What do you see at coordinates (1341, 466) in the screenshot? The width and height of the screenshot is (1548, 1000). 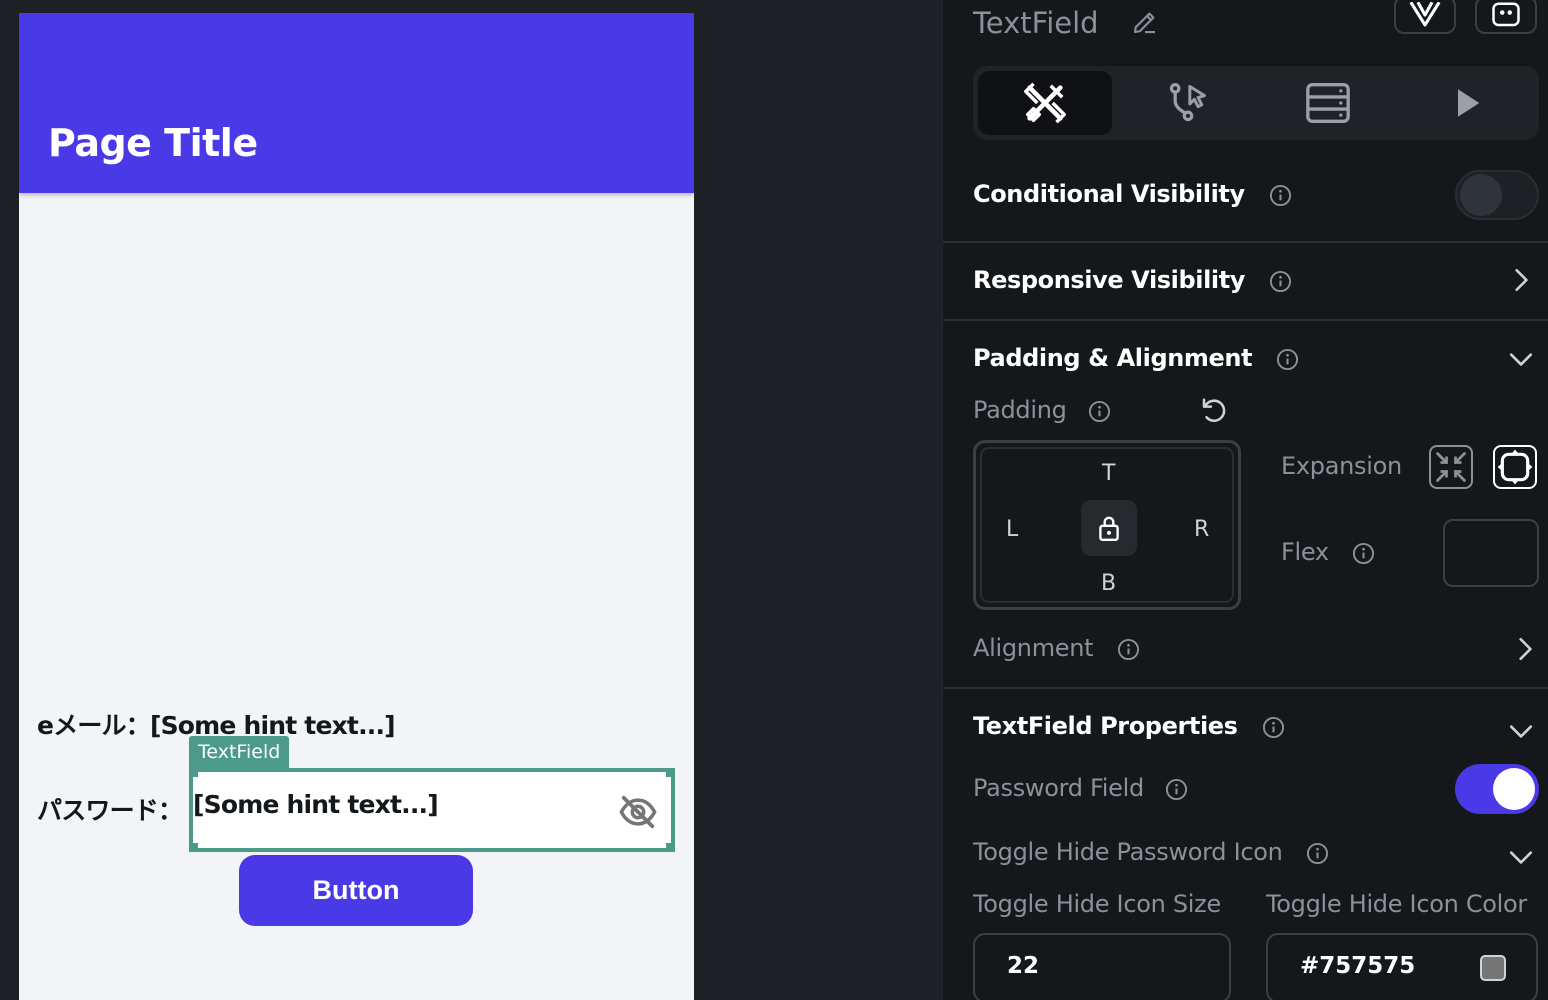 I see `expansion-label: Expansion` at bounding box center [1341, 466].